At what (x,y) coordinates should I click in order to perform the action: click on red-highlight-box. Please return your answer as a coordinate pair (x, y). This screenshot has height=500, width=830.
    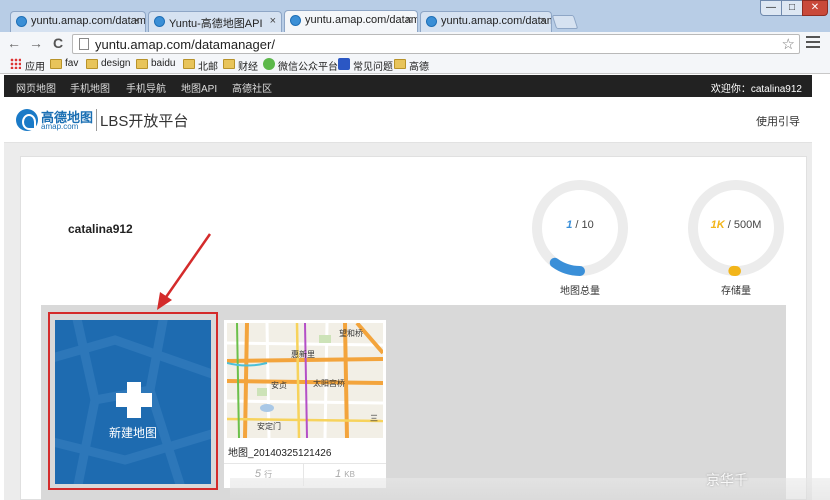
    Looking at the image, I should click on (133, 401).